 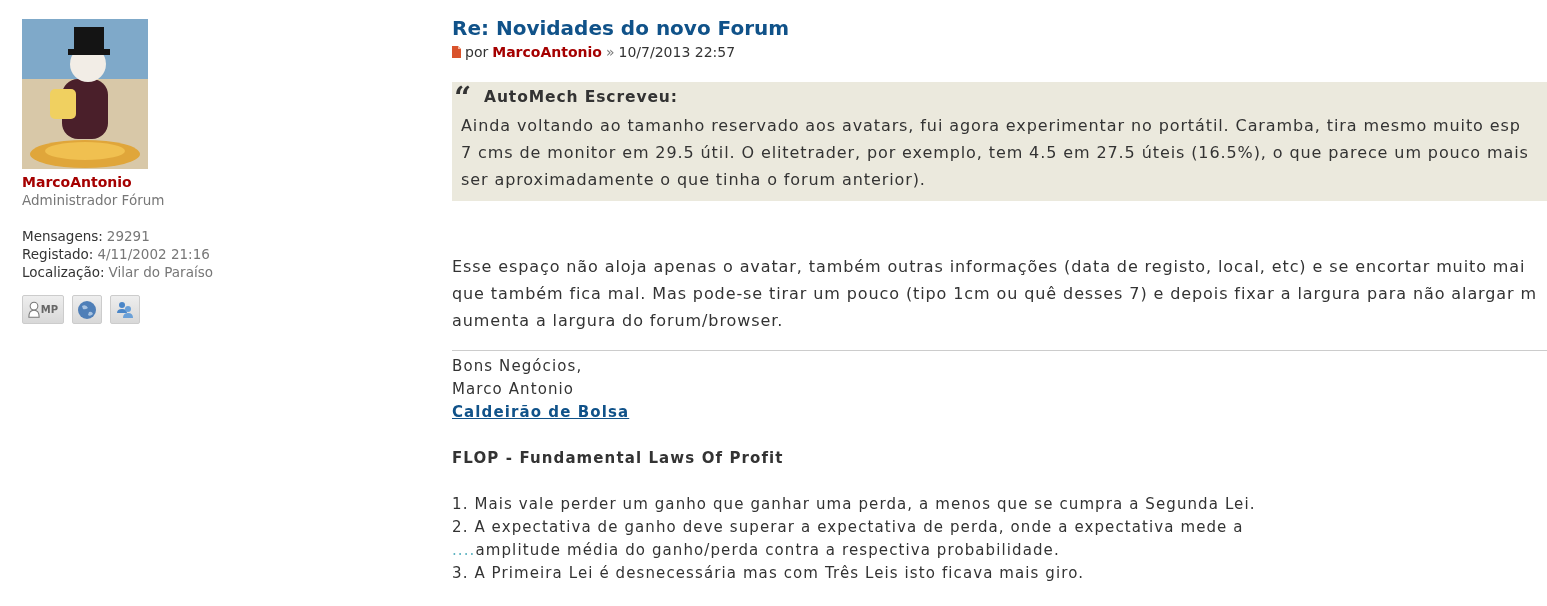 What do you see at coordinates (464, 98) in the screenshot?
I see `quote-mark: “` at bounding box center [464, 98].